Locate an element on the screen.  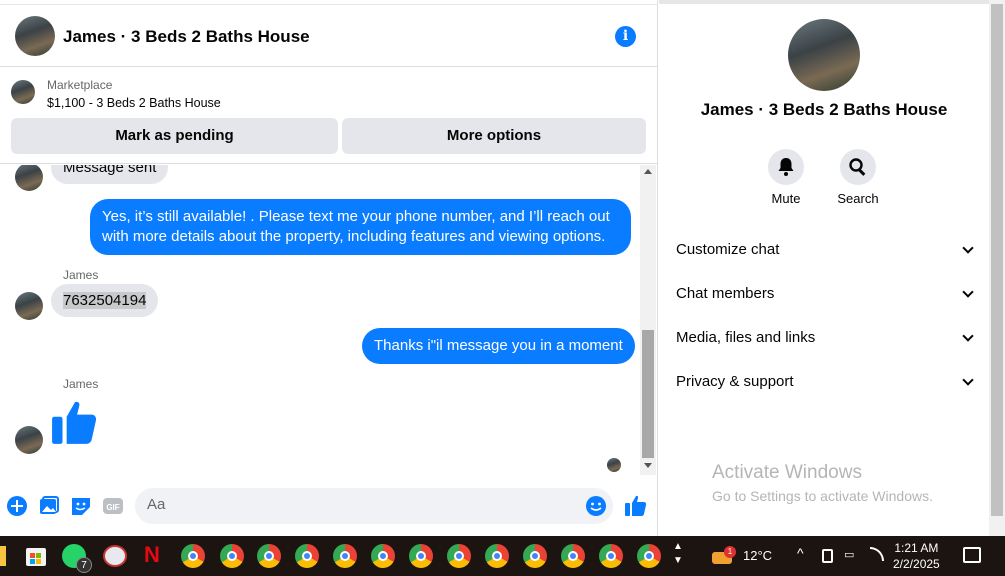
sticker-icon is located at coordinates (81, 506).